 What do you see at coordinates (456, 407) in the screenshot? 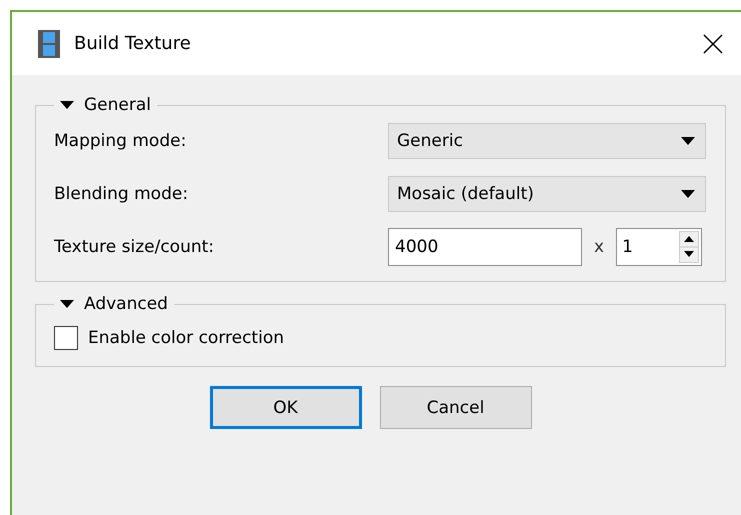
I see `dialog-button: Cancel` at bounding box center [456, 407].